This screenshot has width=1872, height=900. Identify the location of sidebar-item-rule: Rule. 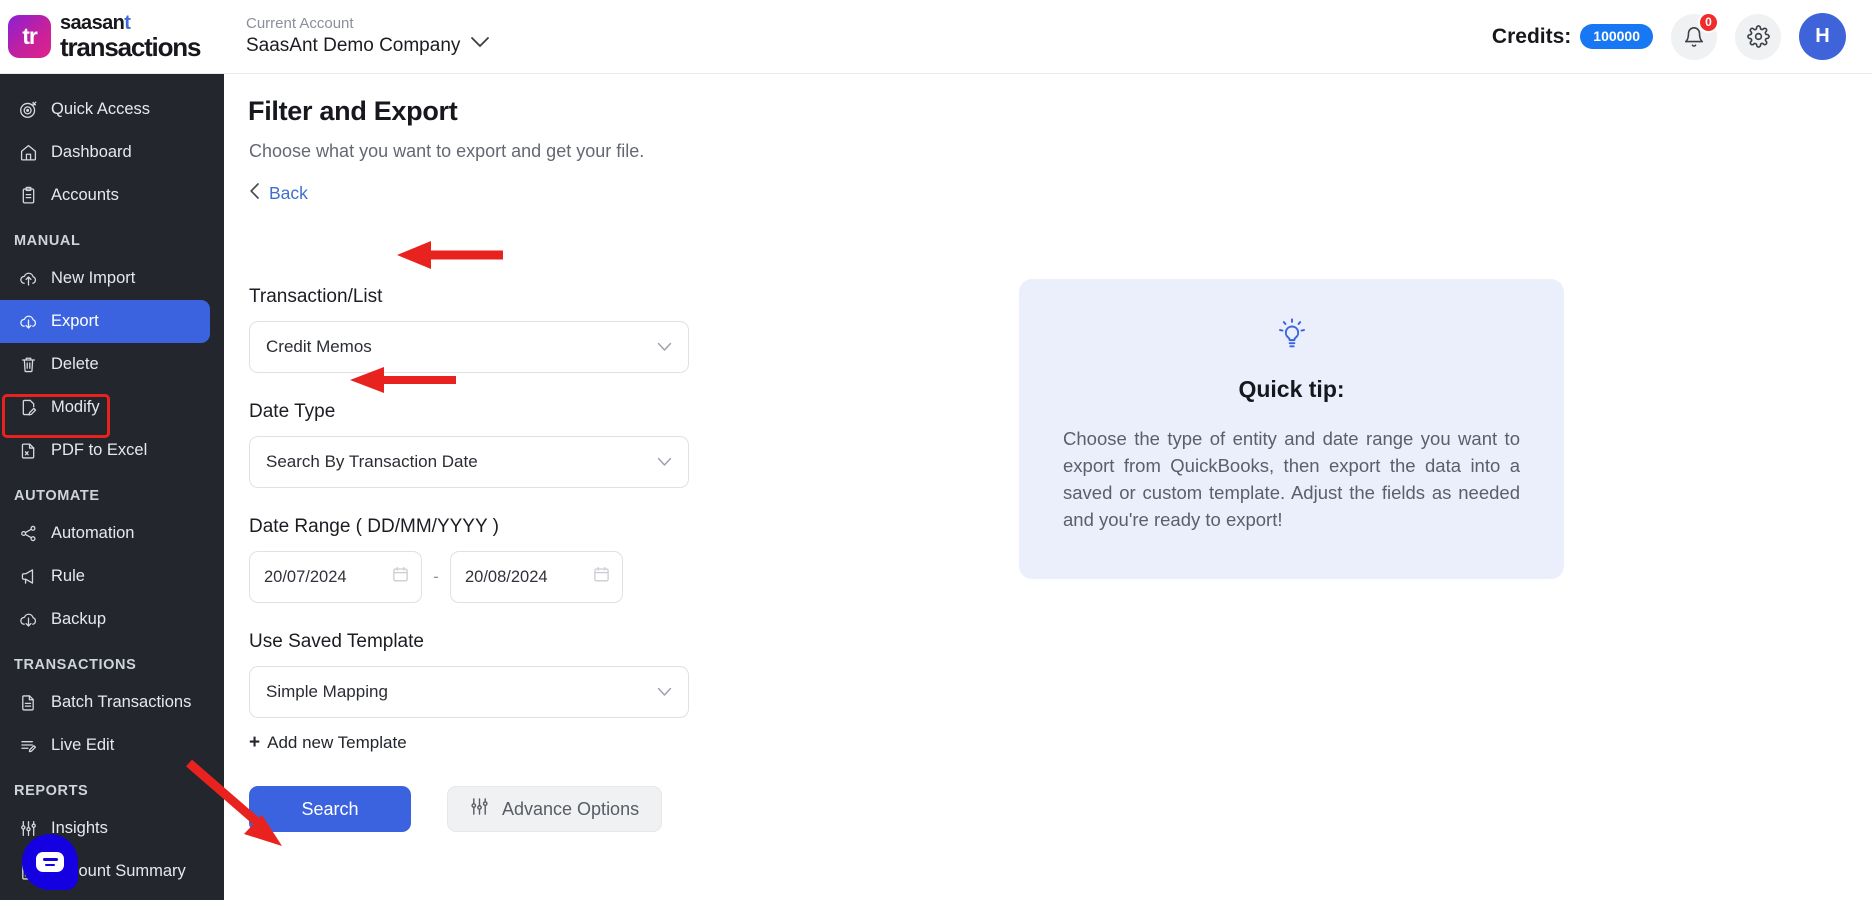
(105, 576).